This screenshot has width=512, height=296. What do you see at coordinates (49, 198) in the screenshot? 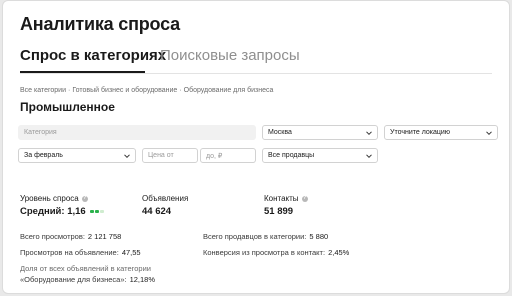
I see `demand-level-label-text: Уровень спроса` at bounding box center [49, 198].